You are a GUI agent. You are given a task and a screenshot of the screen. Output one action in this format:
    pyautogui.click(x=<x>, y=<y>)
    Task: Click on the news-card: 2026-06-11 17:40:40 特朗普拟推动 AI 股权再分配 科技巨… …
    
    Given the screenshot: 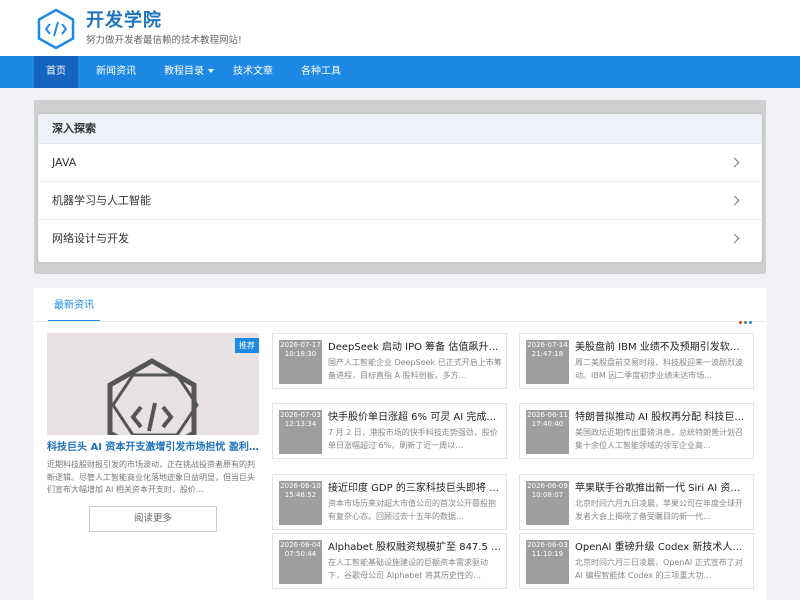 What is the action you would take?
    pyautogui.click(x=636, y=431)
    